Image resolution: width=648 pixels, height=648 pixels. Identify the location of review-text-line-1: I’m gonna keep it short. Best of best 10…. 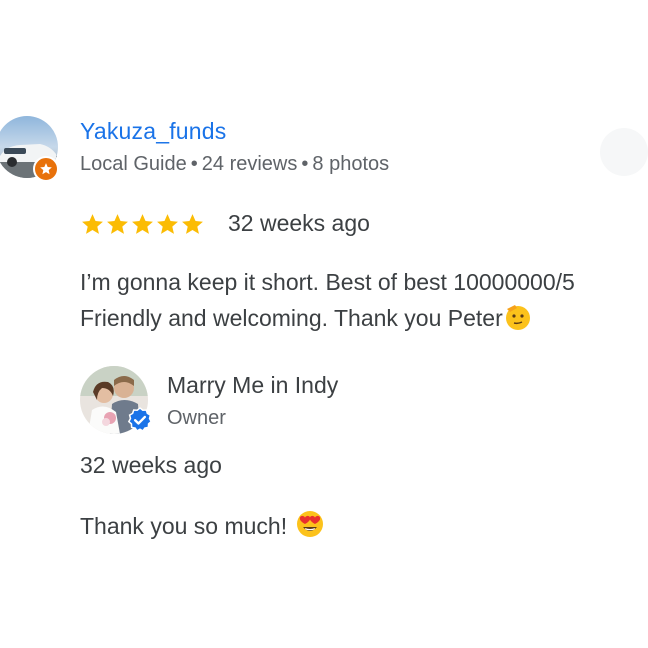
(327, 282).